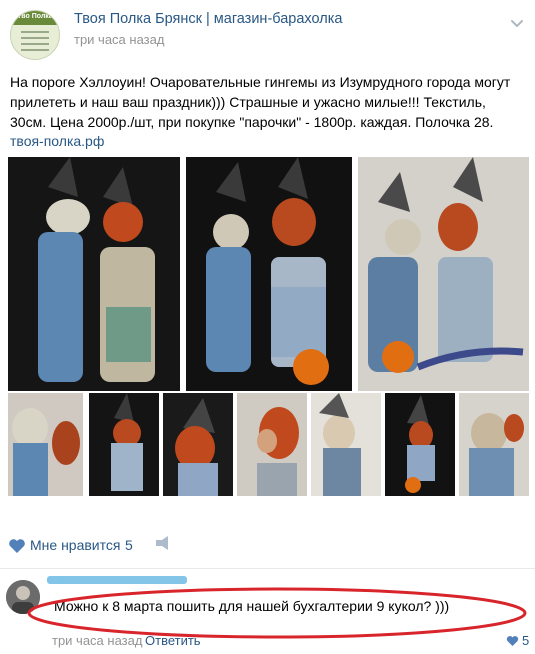 The height and width of the screenshot is (654, 535). I want to click on post-link: твоя-полка.рф, so click(57, 141).